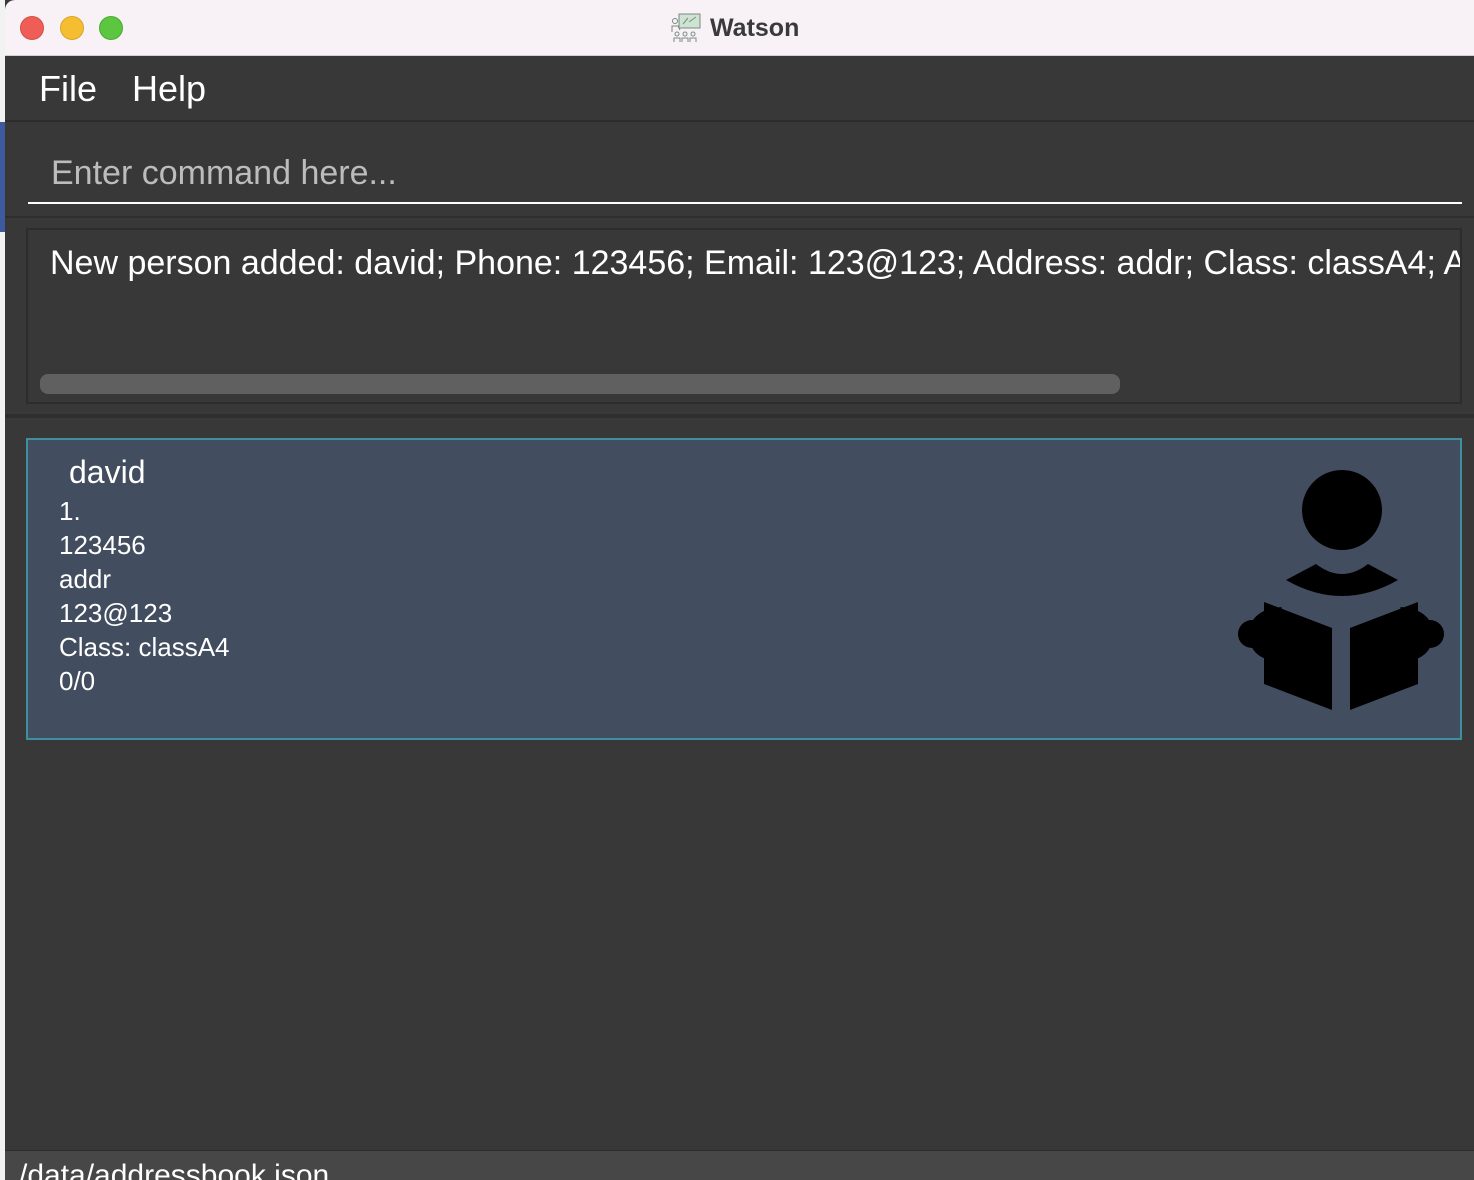 The width and height of the screenshot is (1474, 1180). What do you see at coordinates (174, 1169) in the screenshot?
I see `data-file-path: /data/addressbook.json` at bounding box center [174, 1169].